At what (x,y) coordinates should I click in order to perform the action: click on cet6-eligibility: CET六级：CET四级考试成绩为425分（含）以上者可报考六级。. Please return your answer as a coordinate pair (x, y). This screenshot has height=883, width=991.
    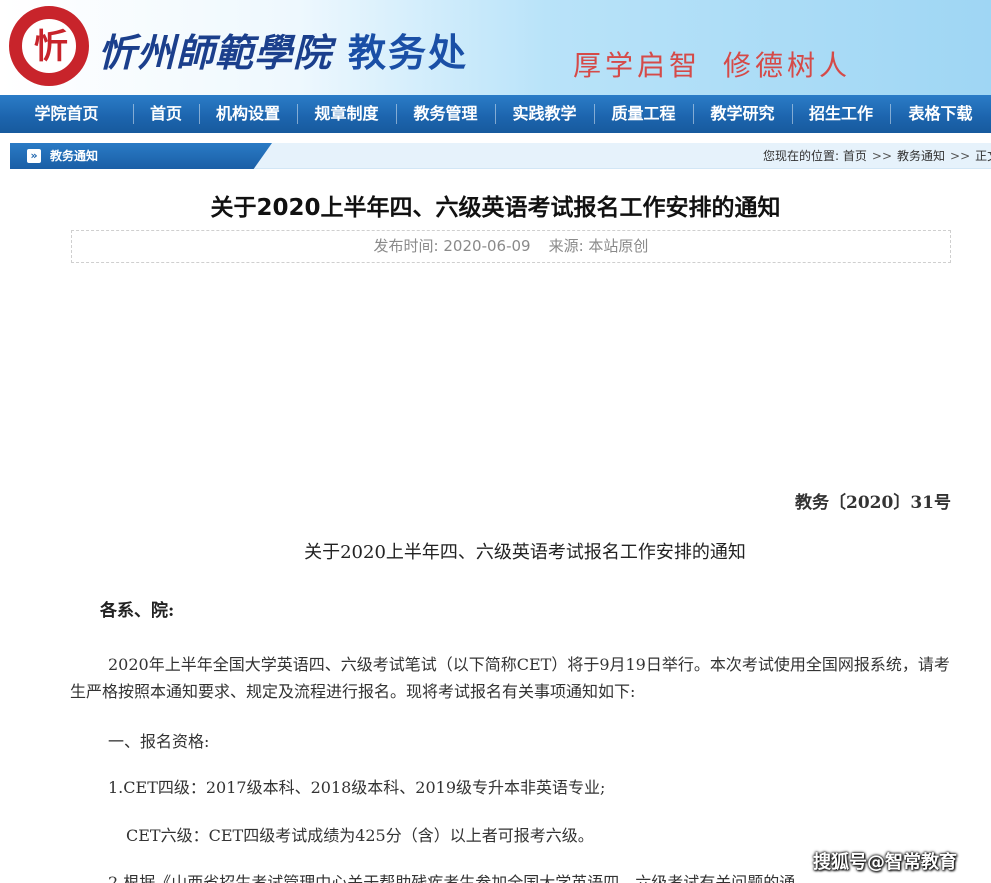
    Looking at the image, I should click on (360, 835).